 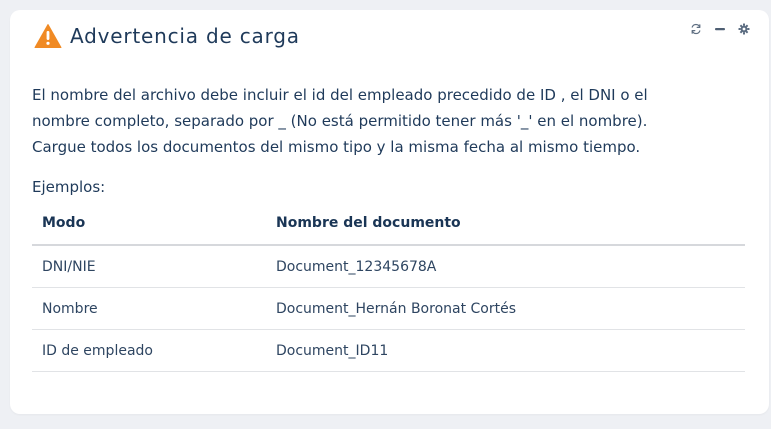 I want to click on cell-mode: DNI/NIE, so click(x=149, y=266).